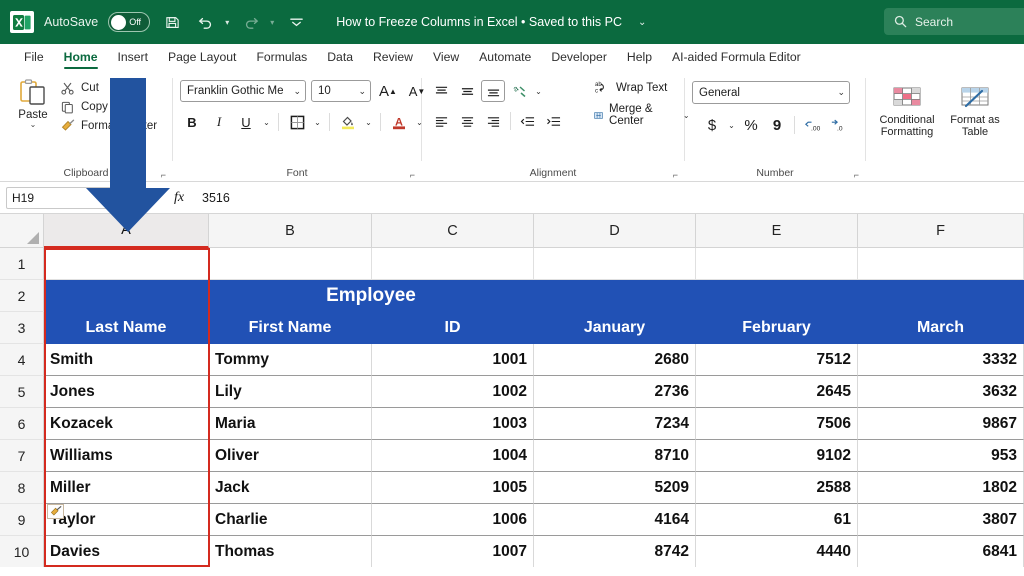  What do you see at coordinates (412, 175) in the screenshot?
I see `font-dialog-launcher-icon: ⌐` at bounding box center [412, 175].